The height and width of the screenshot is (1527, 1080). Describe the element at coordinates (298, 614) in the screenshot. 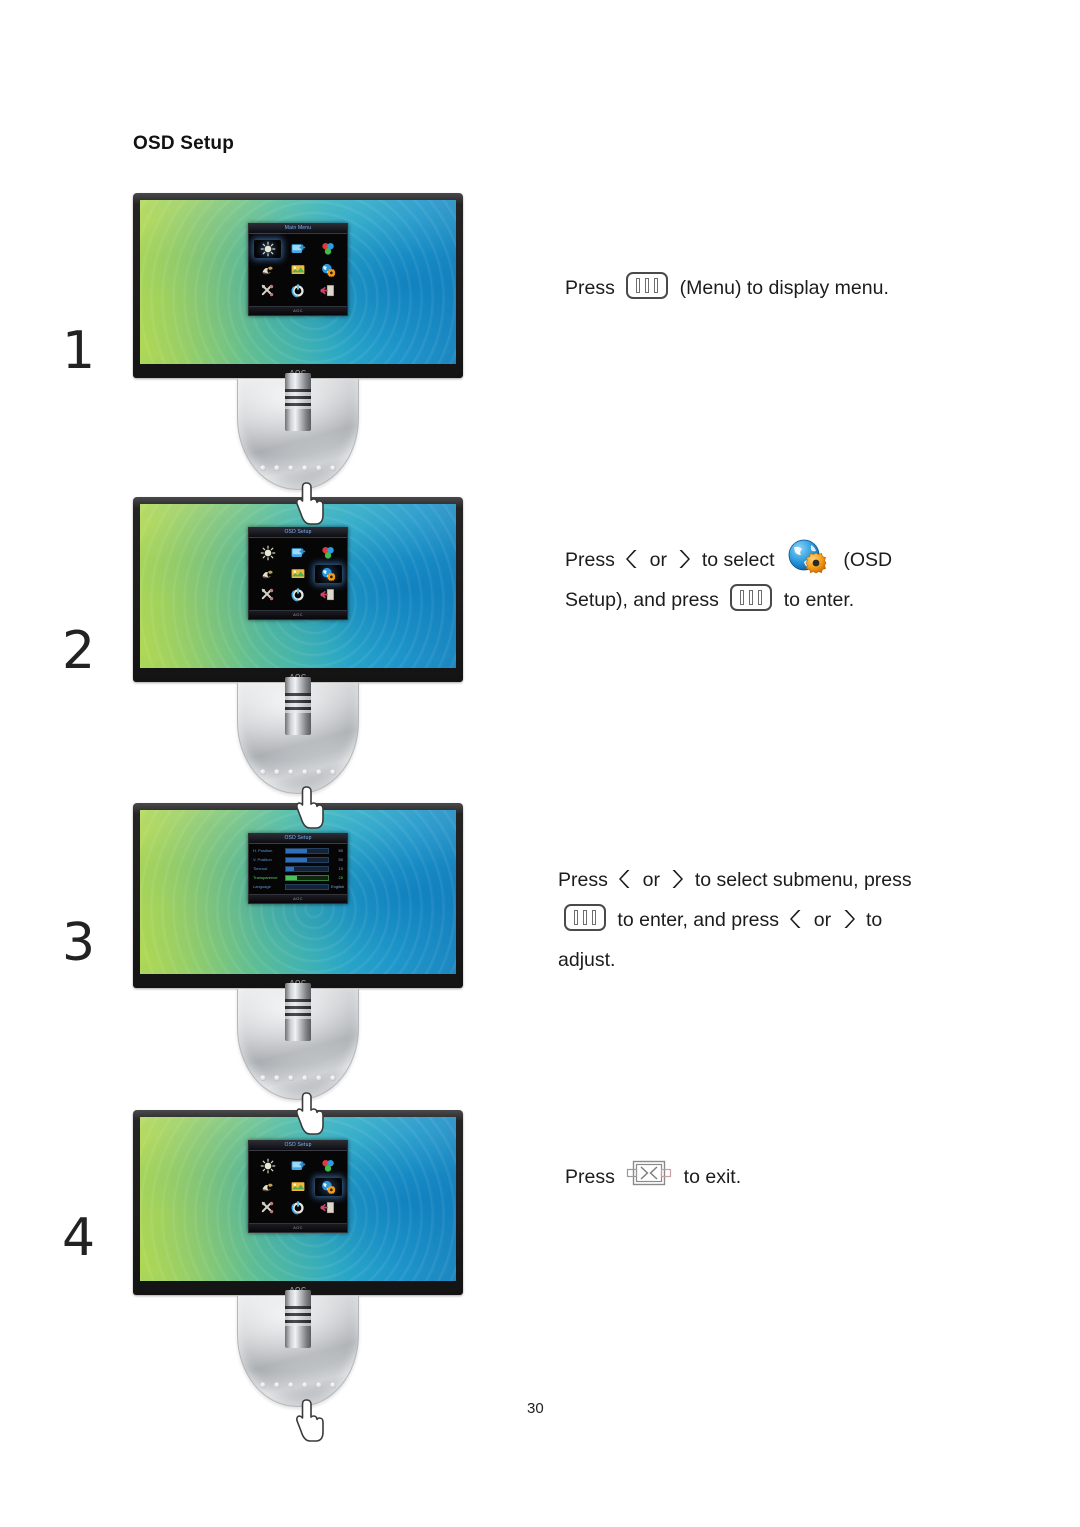

I see `osd-footer-logo: AOC` at that location.